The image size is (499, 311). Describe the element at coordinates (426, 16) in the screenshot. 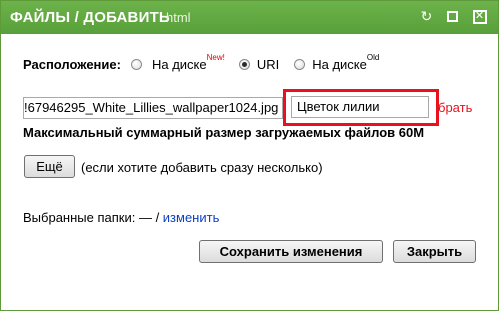

I see `refresh-icon: ↻` at that location.